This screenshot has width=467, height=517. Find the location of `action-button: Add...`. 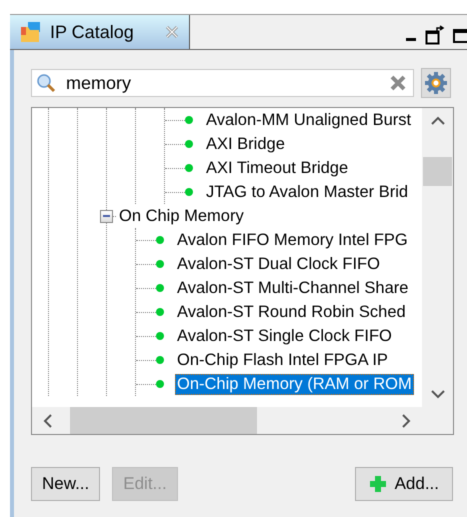

action-button: Add... is located at coordinates (403, 484).